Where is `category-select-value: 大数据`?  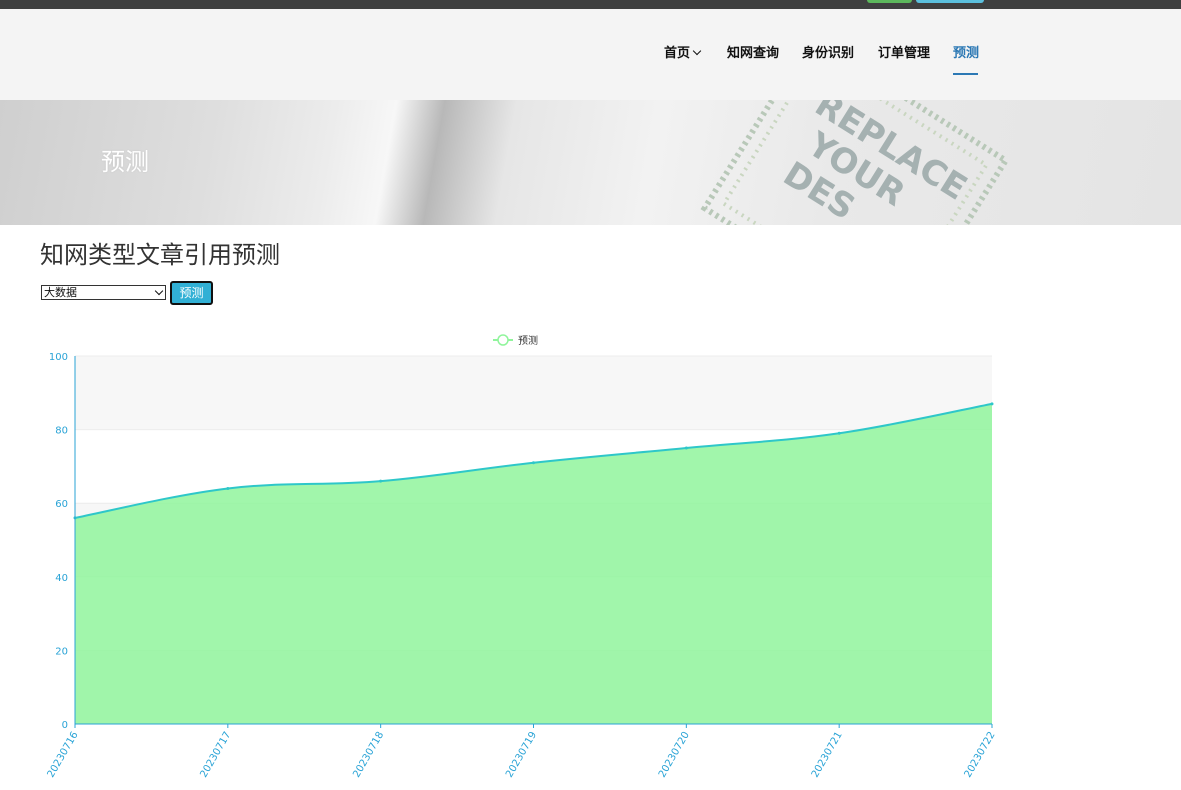
category-select-value: 大数据 is located at coordinates (60, 292).